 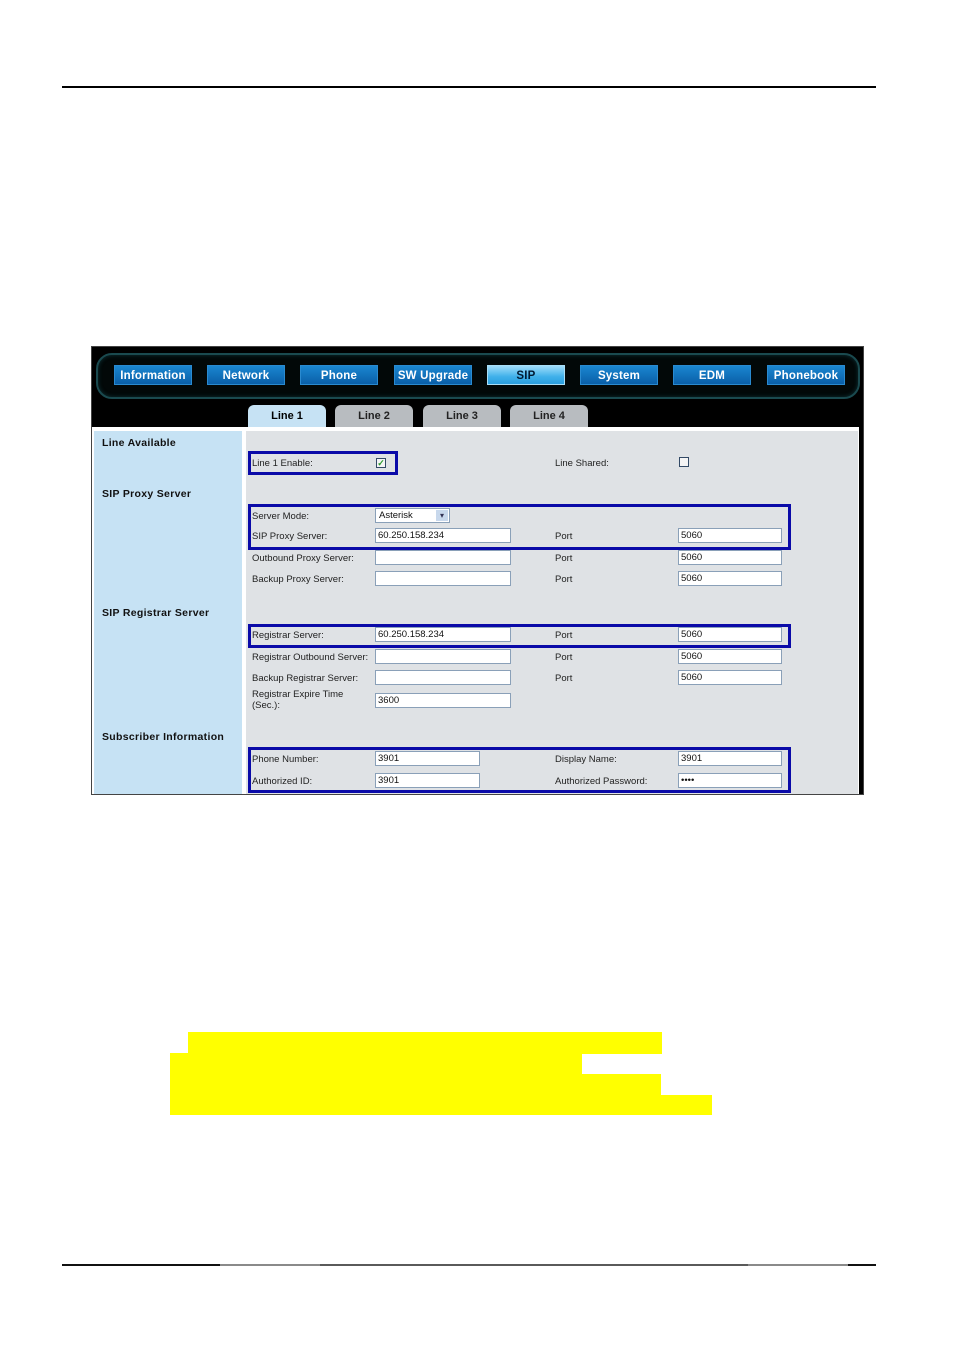 What do you see at coordinates (139, 443) in the screenshot?
I see `section-line-available: Line Available` at bounding box center [139, 443].